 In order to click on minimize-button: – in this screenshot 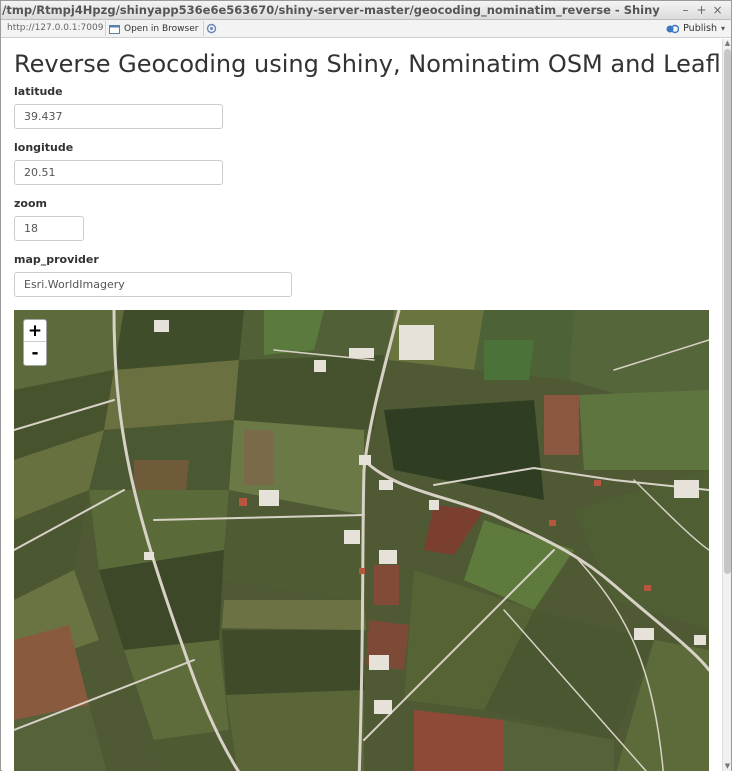, I will do `click(685, 10)`.